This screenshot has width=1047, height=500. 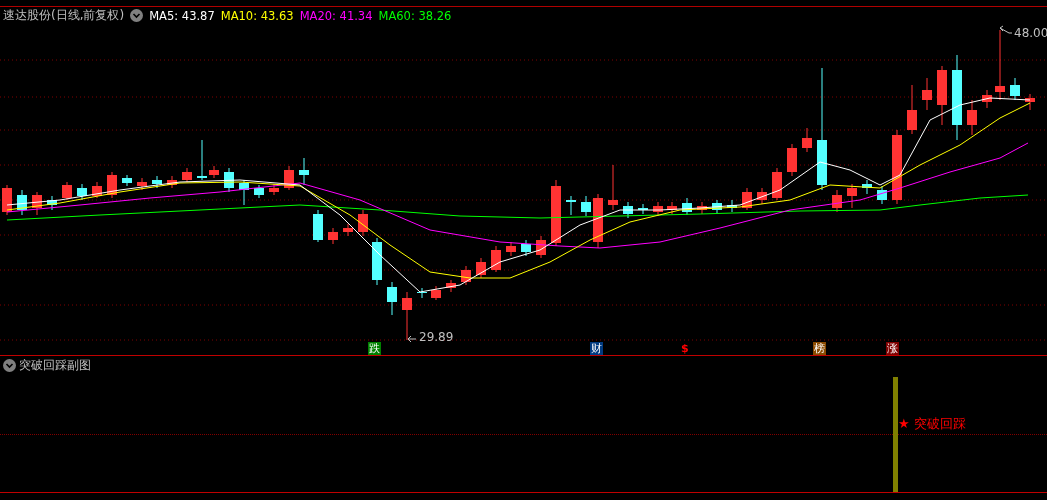 I want to click on indicator-value: MA10: 43.63, so click(x=257, y=15).